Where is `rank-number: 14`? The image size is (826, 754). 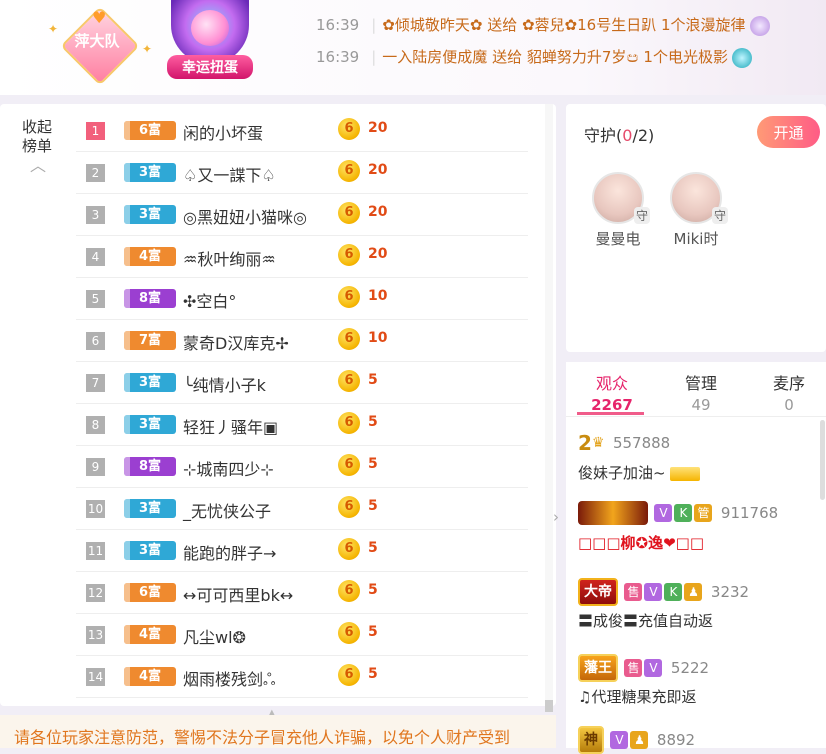
rank-number: 14 is located at coordinates (95, 677).